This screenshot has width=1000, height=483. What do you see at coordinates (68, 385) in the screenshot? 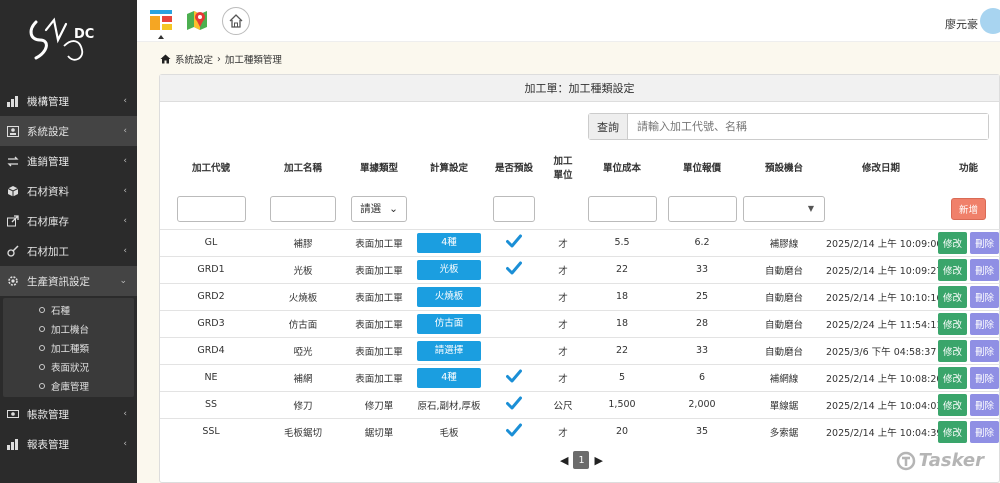
I see `sidebar-subitem-warehouse: 倉庫管理` at bounding box center [68, 385].